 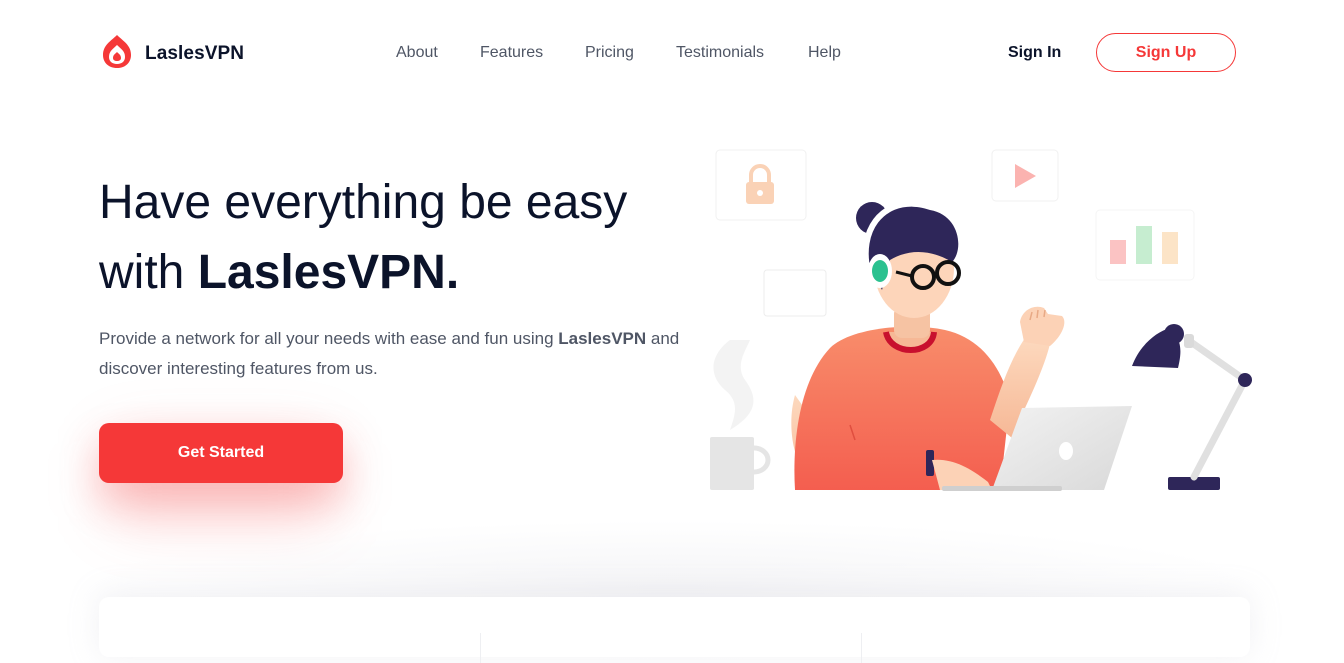 I want to click on nav-pricing: Pricing, so click(x=609, y=53).